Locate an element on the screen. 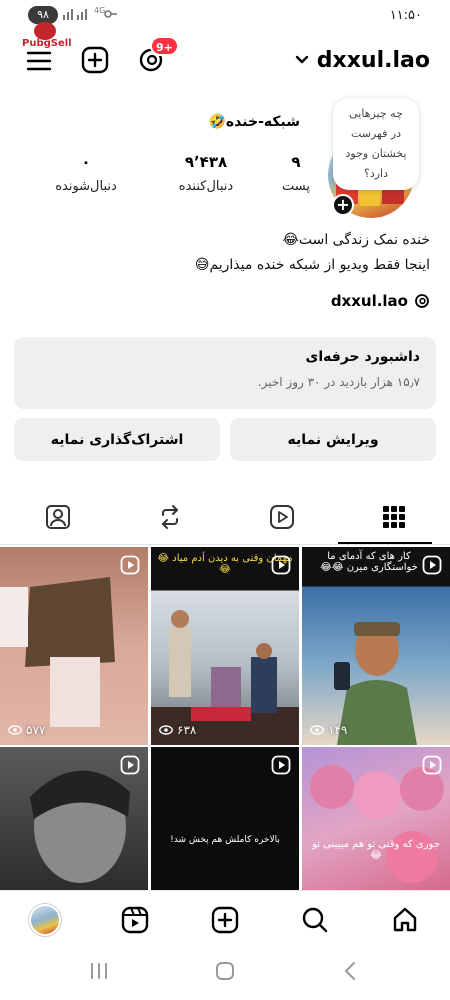  nav-create is located at coordinates (225, 920).